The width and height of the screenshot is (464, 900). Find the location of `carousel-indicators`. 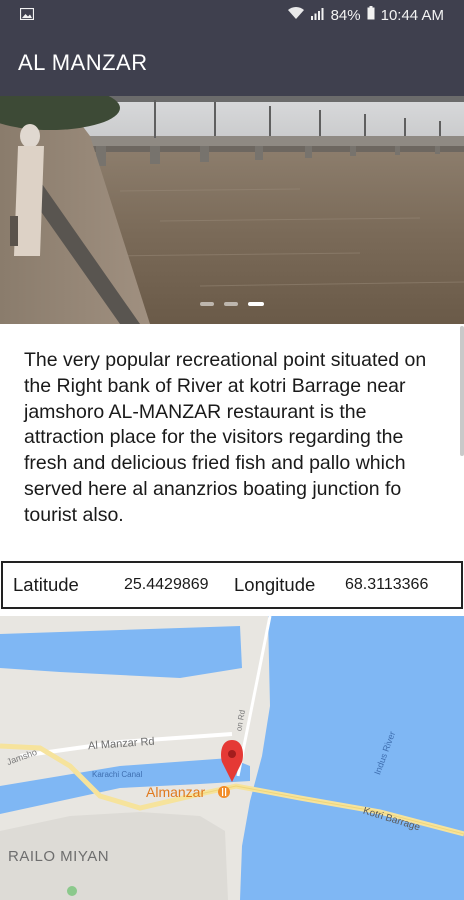

carousel-indicators is located at coordinates (232, 304).